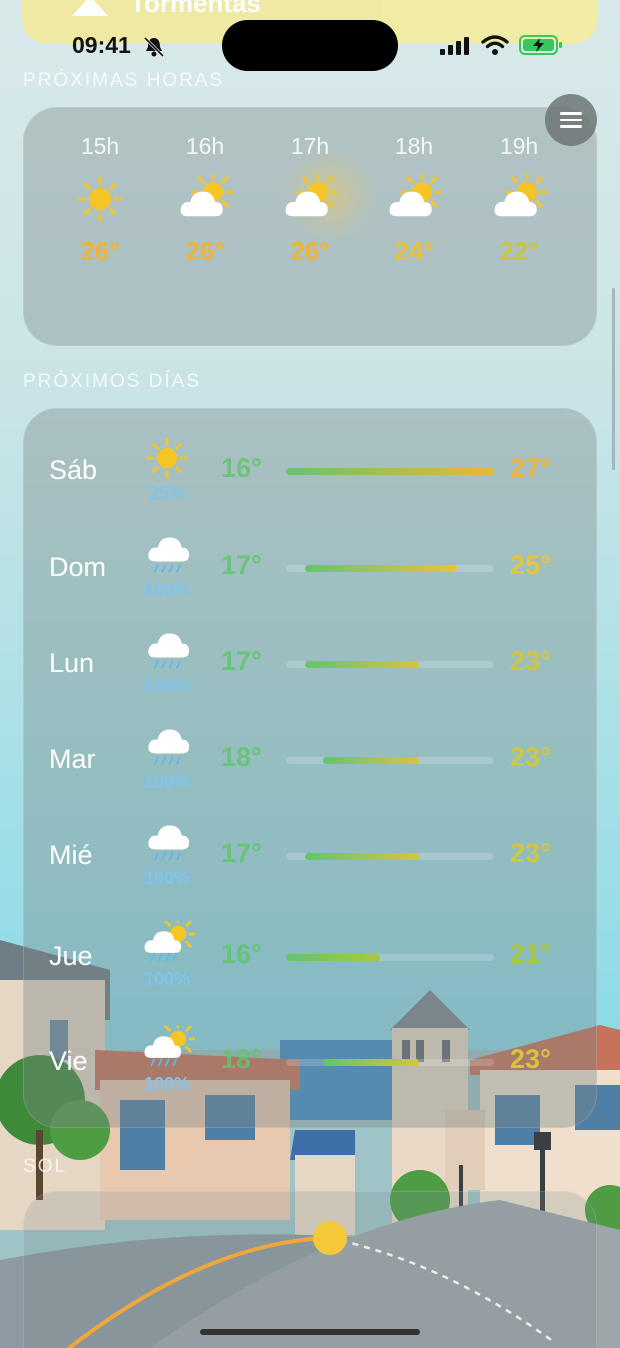 This screenshot has width=620, height=1348. I want to click on hour-item-18h: 18h 24°, so click(414, 200).